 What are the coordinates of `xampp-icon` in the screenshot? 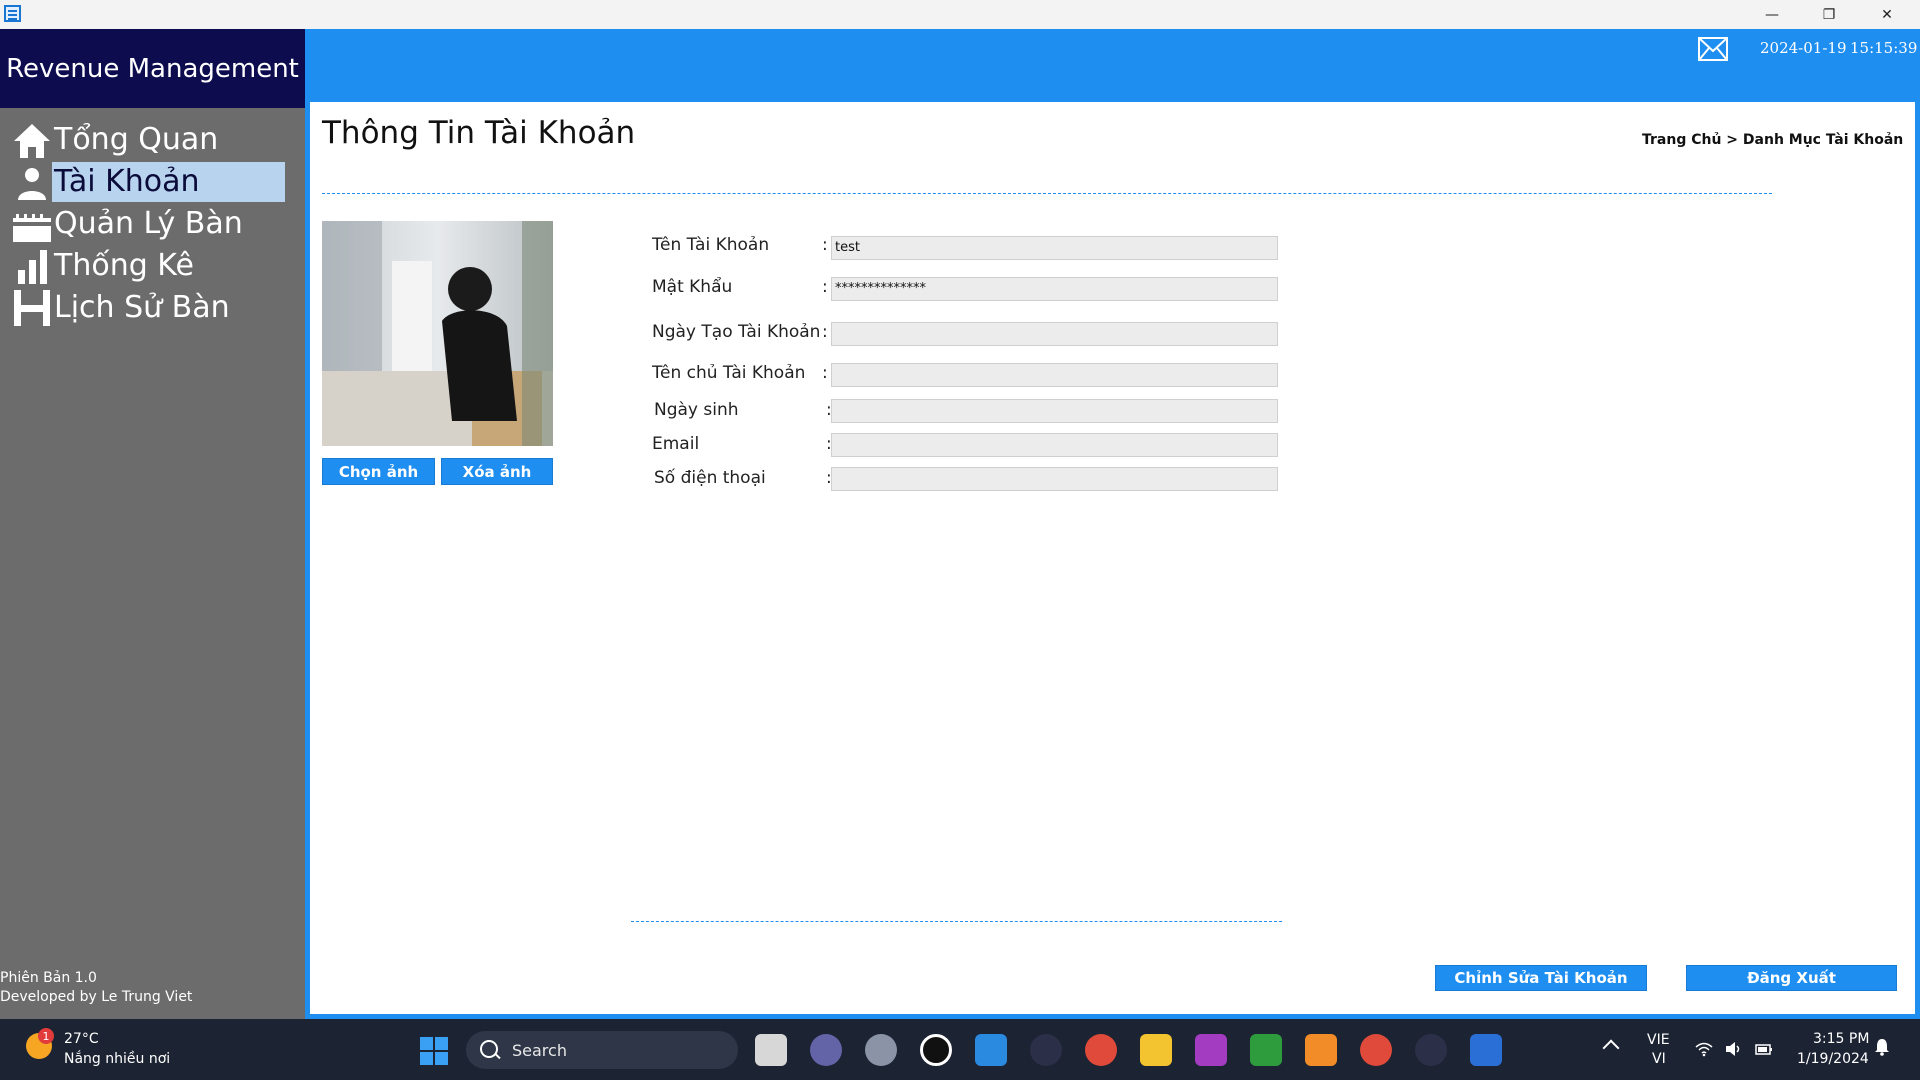 It's located at (1321, 1050).